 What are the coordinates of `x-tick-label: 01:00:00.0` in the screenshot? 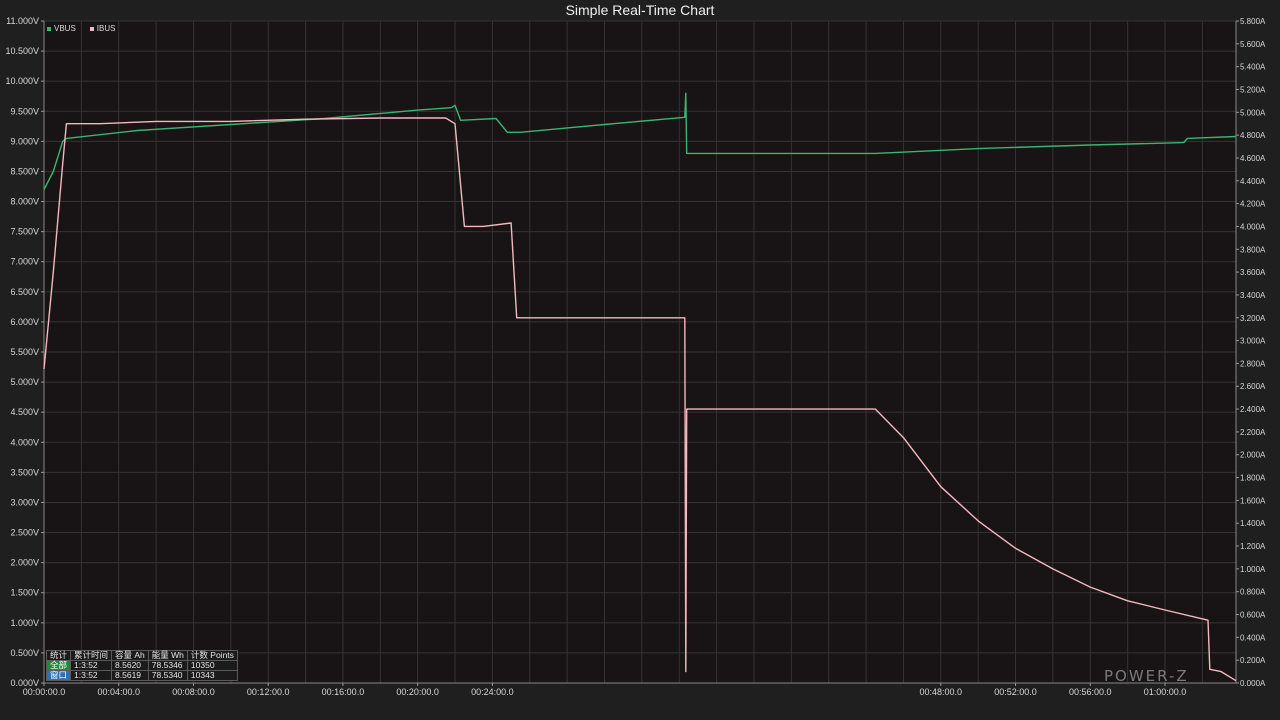 It's located at (1165, 692).